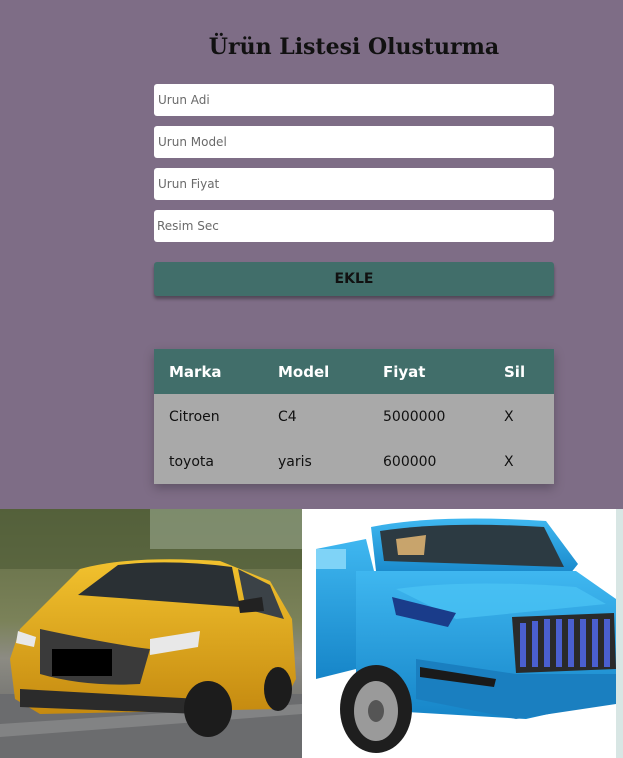 The width and height of the screenshot is (623, 758). What do you see at coordinates (354, 371) in the screenshot?
I see `table-header-row: Marka Model Fiyat Sil` at bounding box center [354, 371].